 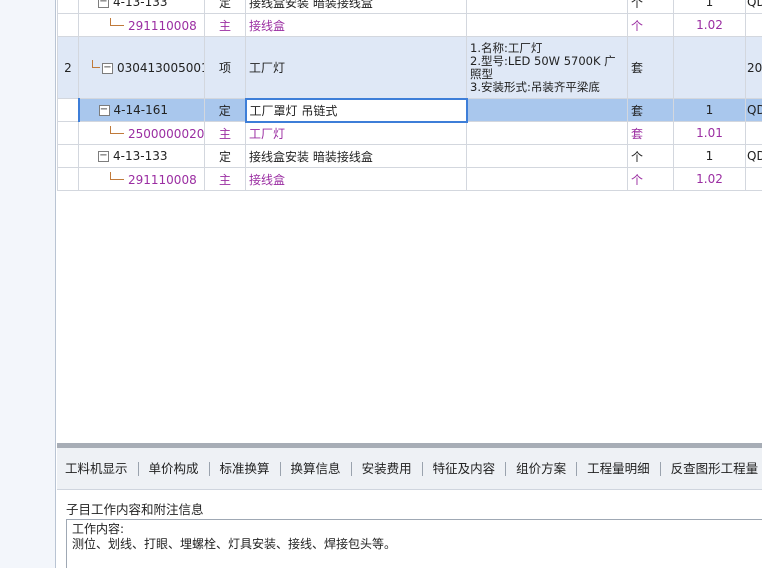 I want to click on tab-graphic-quantity: 反查图形工程量, so click(x=711, y=468).